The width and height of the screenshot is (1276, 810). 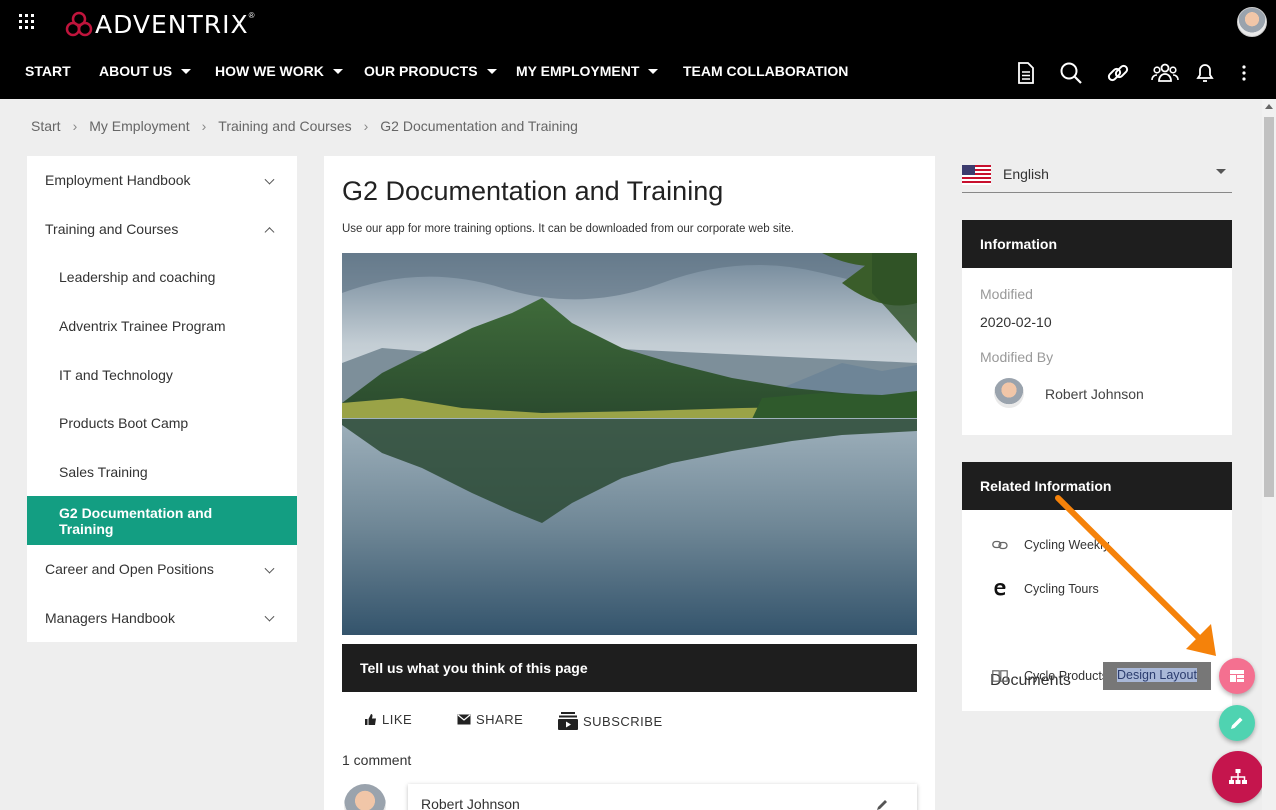 I want to click on language-label: English, so click(x=1026, y=174).